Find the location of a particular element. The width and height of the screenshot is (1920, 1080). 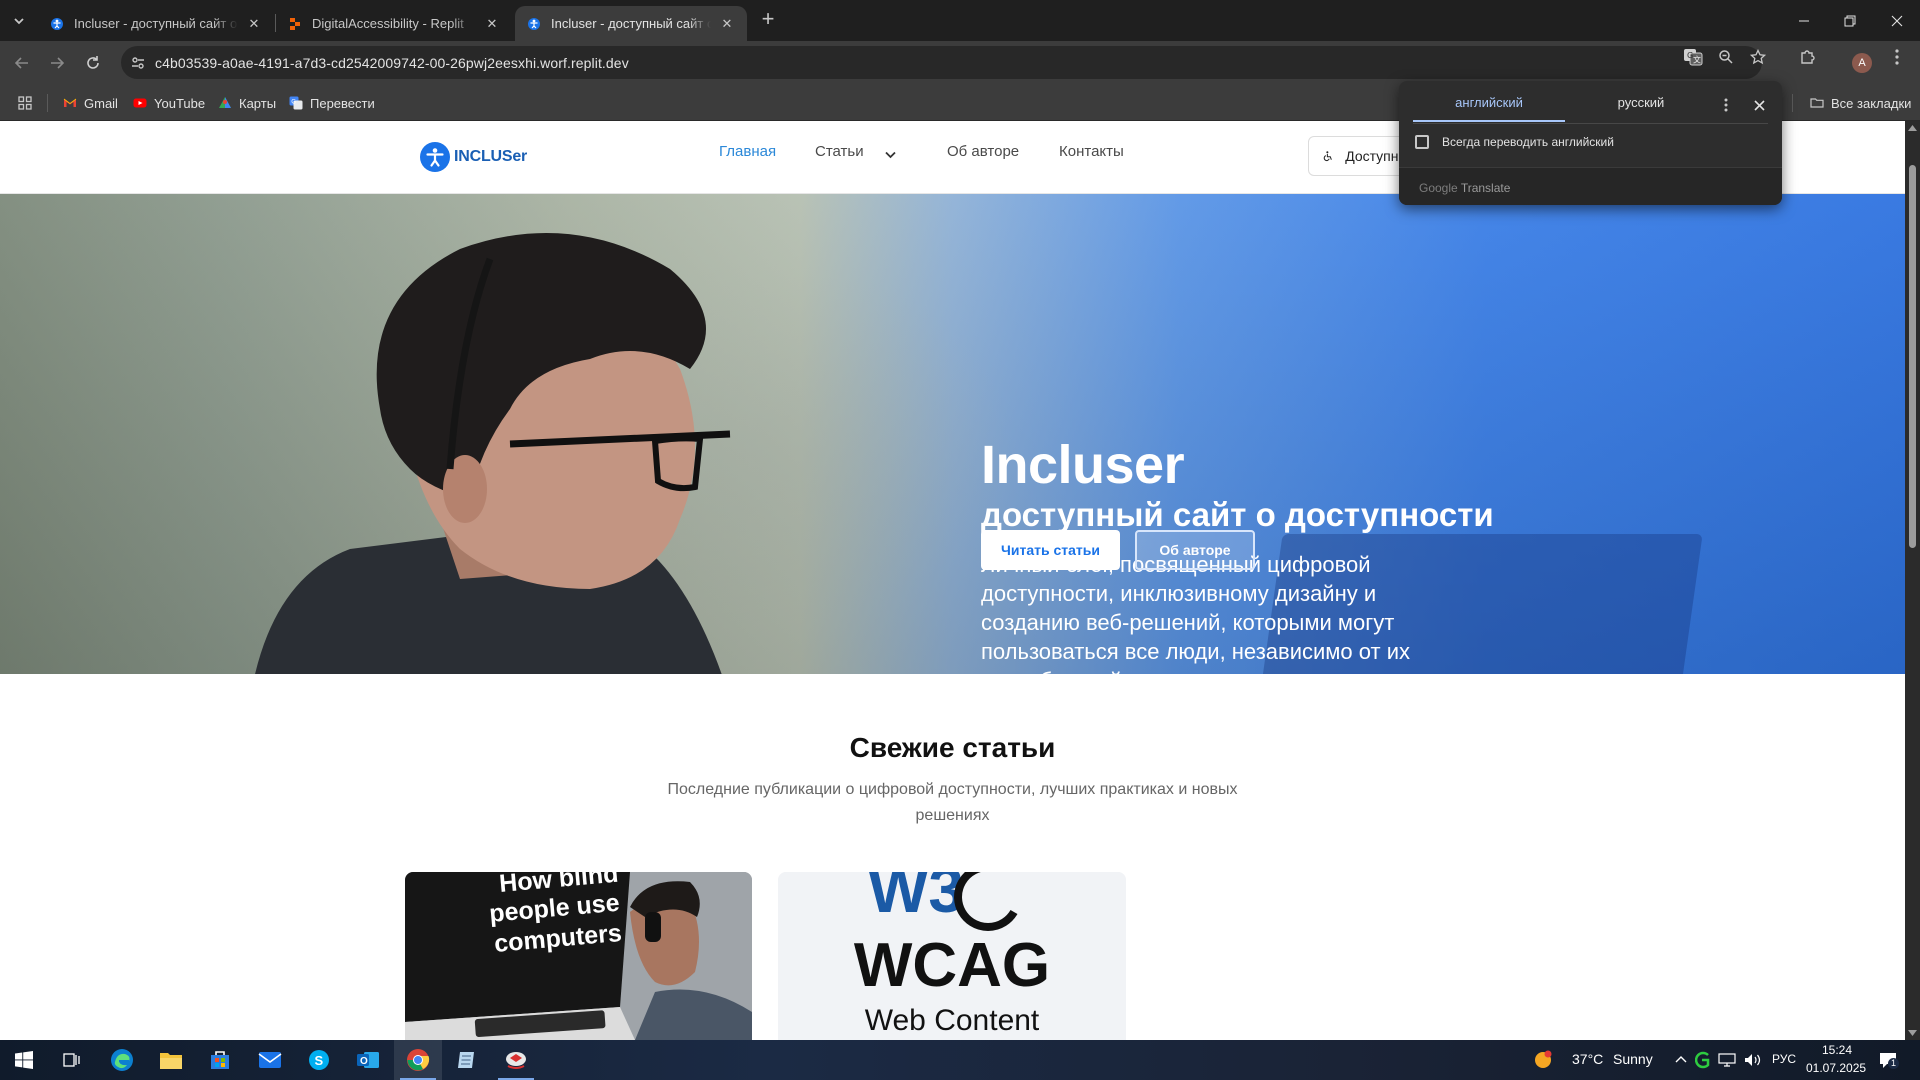

nav-contacts: Контакты is located at coordinates (1091, 151).